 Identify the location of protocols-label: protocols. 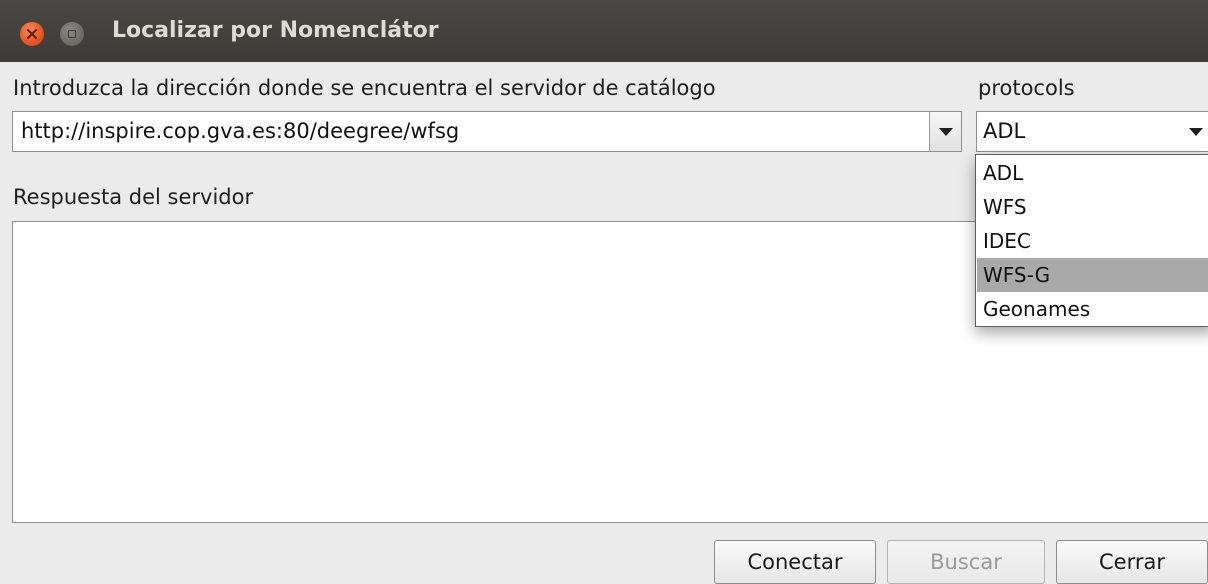
(1026, 88).